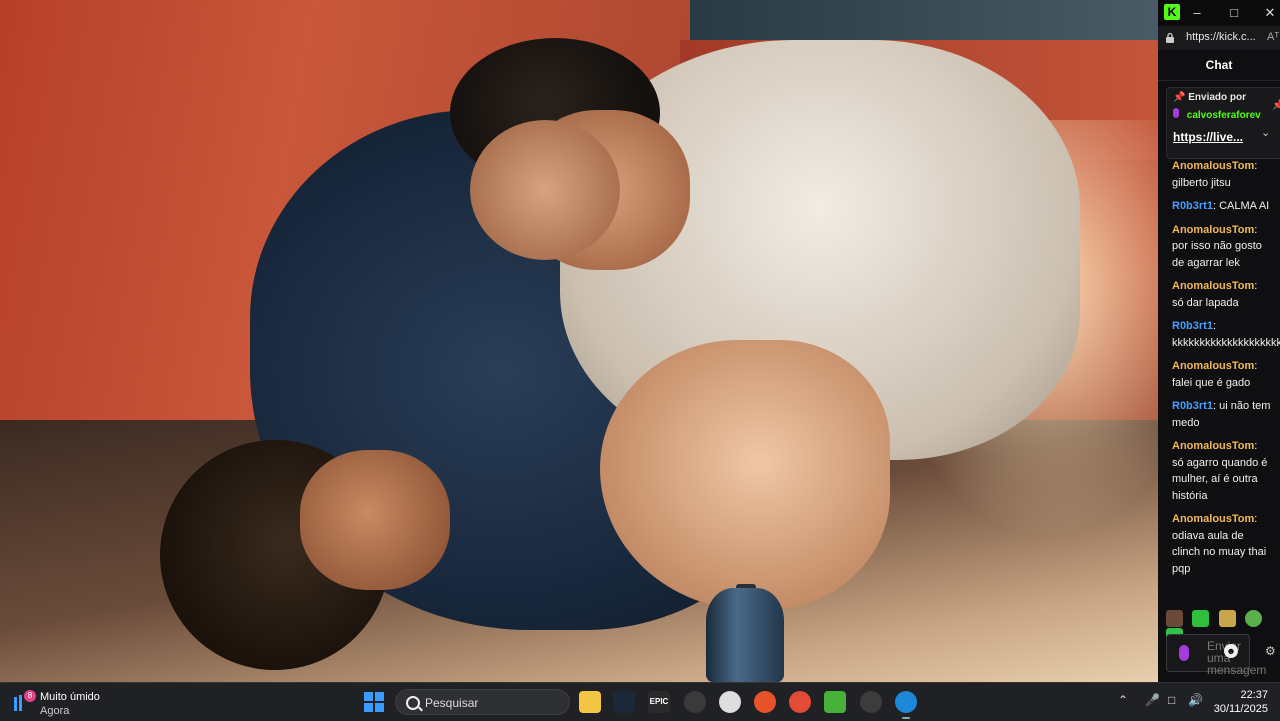 The image size is (1280, 721). What do you see at coordinates (1219, 174) in the screenshot?
I see `chat-message: AnomalousTom: gilberto jitsu` at bounding box center [1219, 174].